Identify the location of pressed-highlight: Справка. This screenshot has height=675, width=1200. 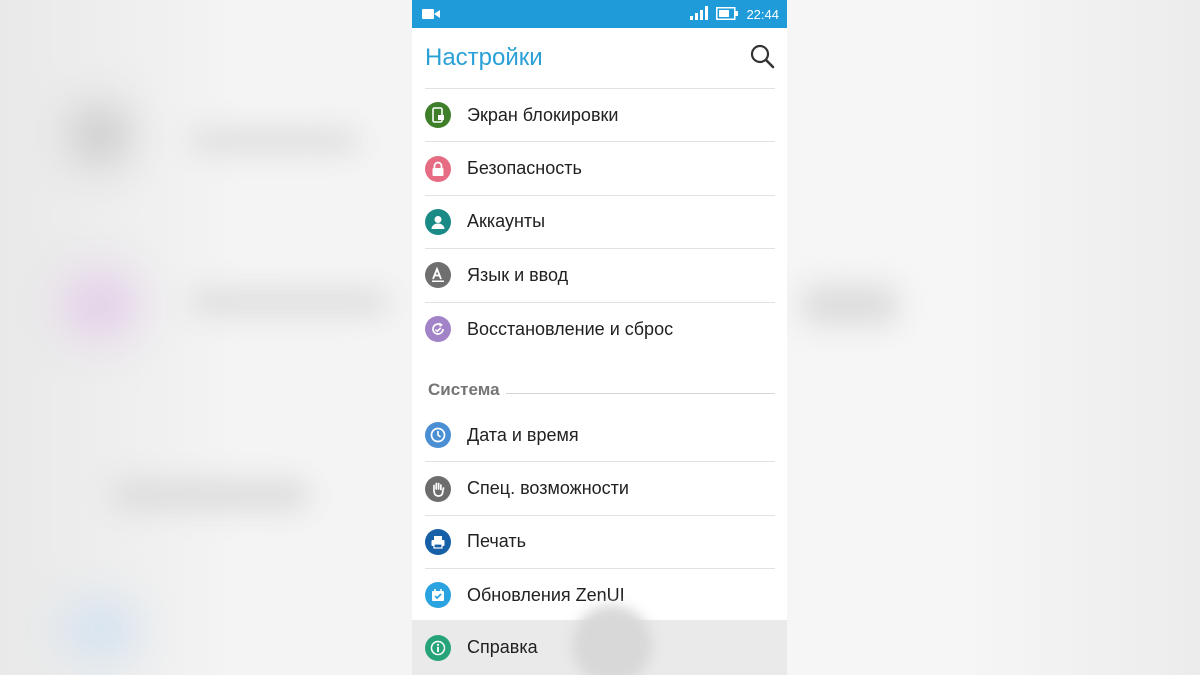
(599, 640).